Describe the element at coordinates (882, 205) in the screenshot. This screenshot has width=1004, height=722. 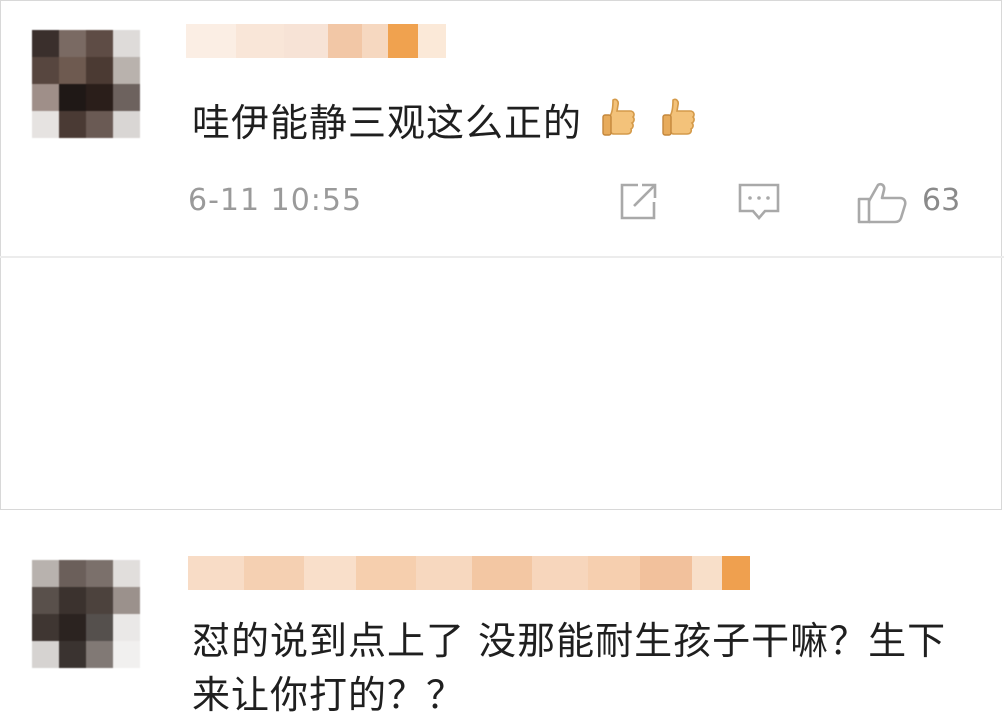
I see `like-icon` at that location.